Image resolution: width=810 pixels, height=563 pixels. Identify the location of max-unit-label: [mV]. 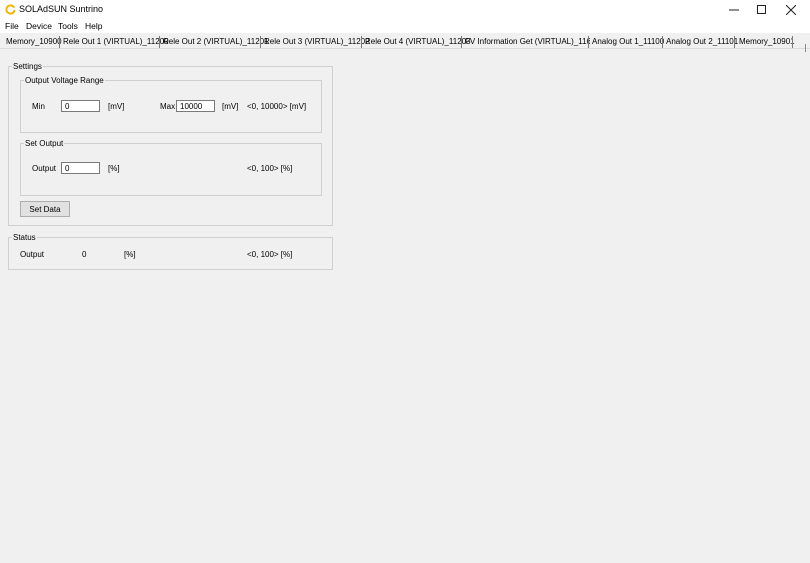
(230, 106).